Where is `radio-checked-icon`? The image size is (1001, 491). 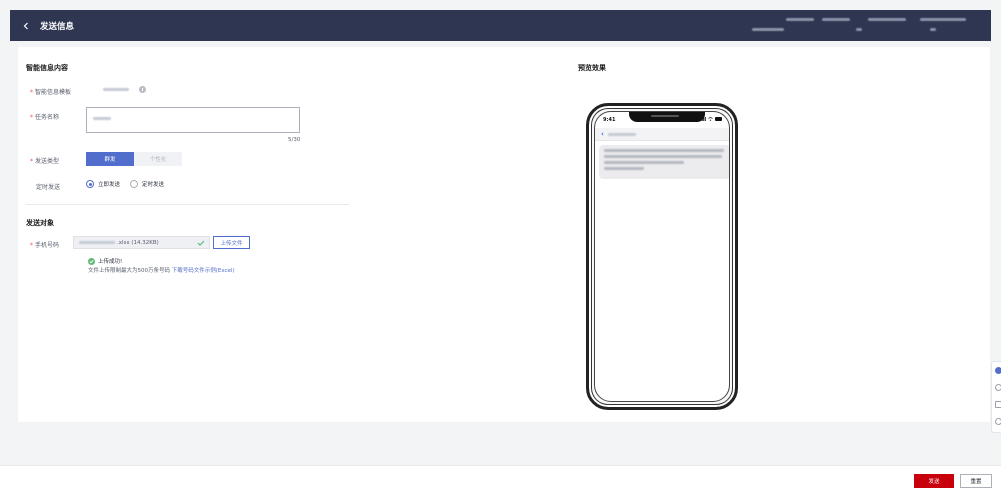
radio-checked-icon is located at coordinates (90, 184).